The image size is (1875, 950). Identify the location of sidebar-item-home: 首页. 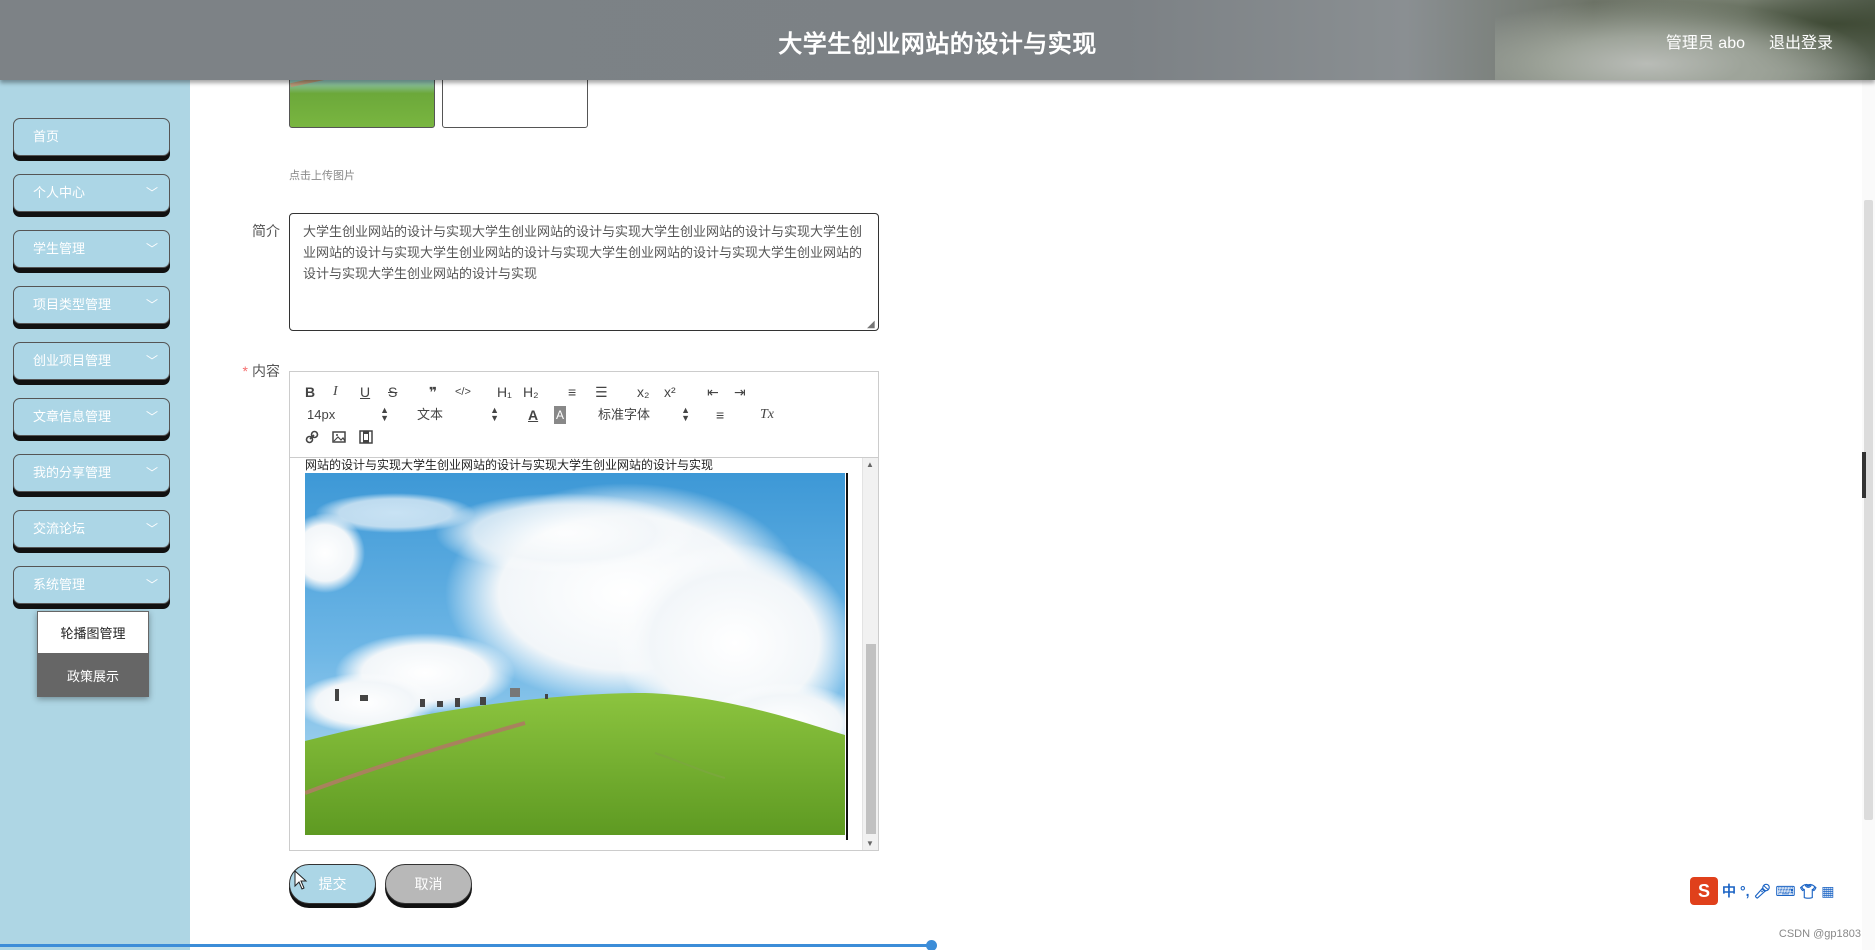
(91, 137).